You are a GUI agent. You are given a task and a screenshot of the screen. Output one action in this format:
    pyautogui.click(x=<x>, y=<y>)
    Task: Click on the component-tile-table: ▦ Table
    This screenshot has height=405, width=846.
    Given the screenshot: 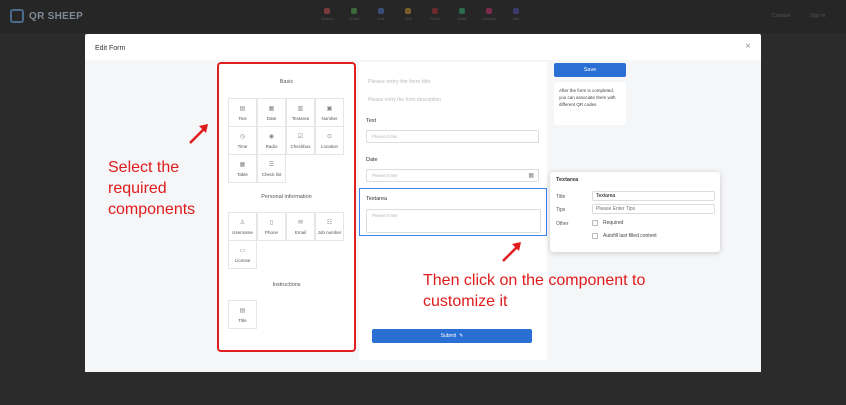 What is the action you would take?
    pyautogui.click(x=242, y=168)
    